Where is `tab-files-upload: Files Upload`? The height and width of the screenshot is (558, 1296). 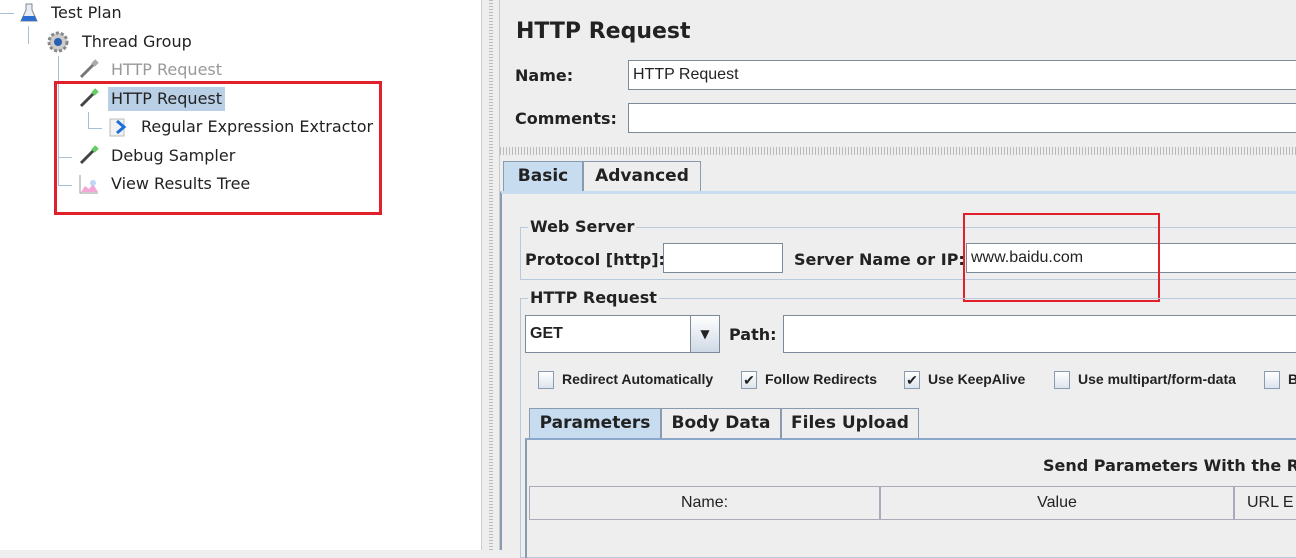
tab-files-upload: Files Upload is located at coordinates (850, 423).